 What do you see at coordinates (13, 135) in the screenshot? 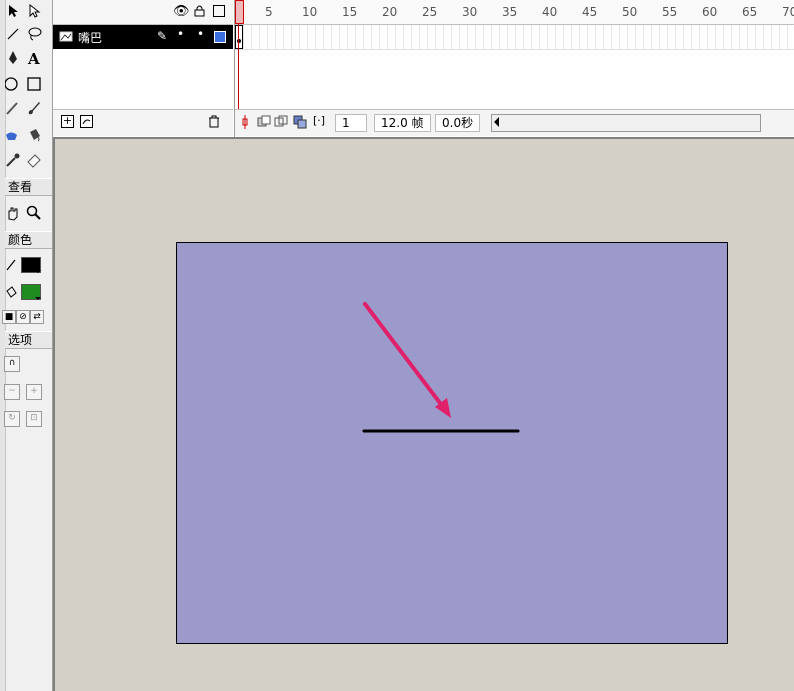
I see `ink-bottle-icon` at bounding box center [13, 135].